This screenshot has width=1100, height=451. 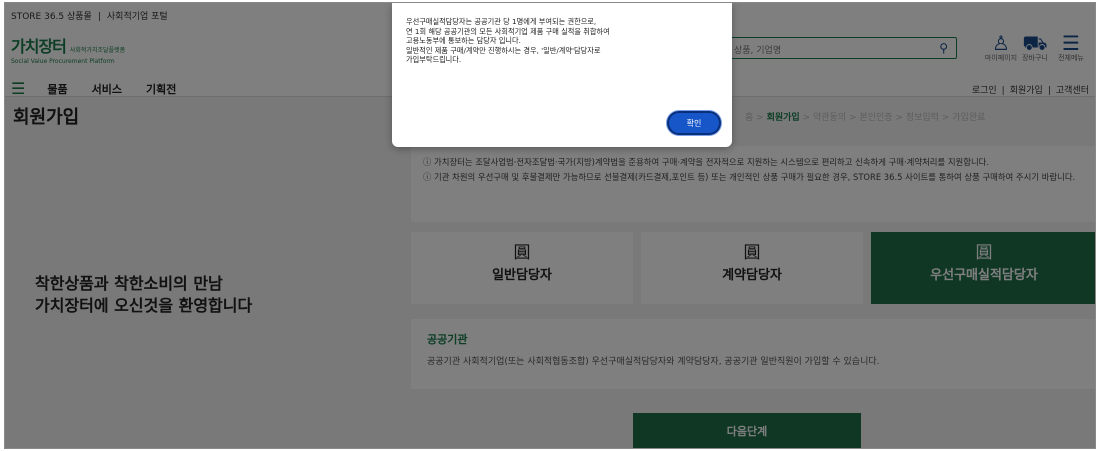 What do you see at coordinates (501, 21) in the screenshot?
I see `dialog-message-line: 우선구매실적담당자는 공공기관 당 1명에게 부여되는 권한으로,` at bounding box center [501, 21].